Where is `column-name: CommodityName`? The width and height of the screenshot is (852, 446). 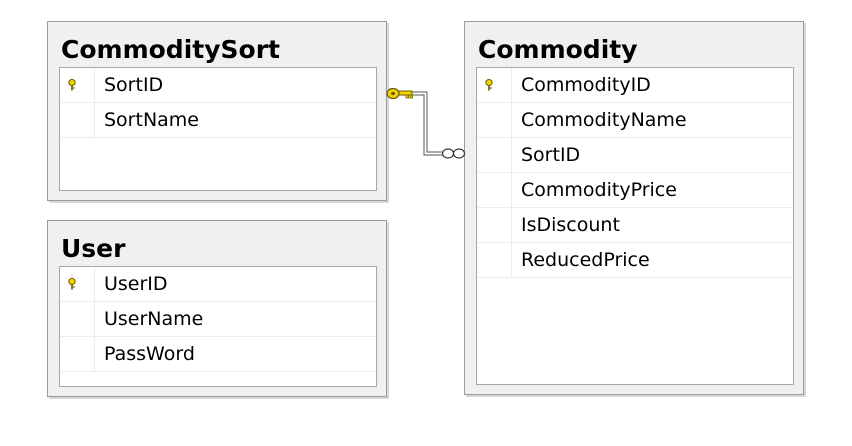 column-name: CommodityName is located at coordinates (604, 120).